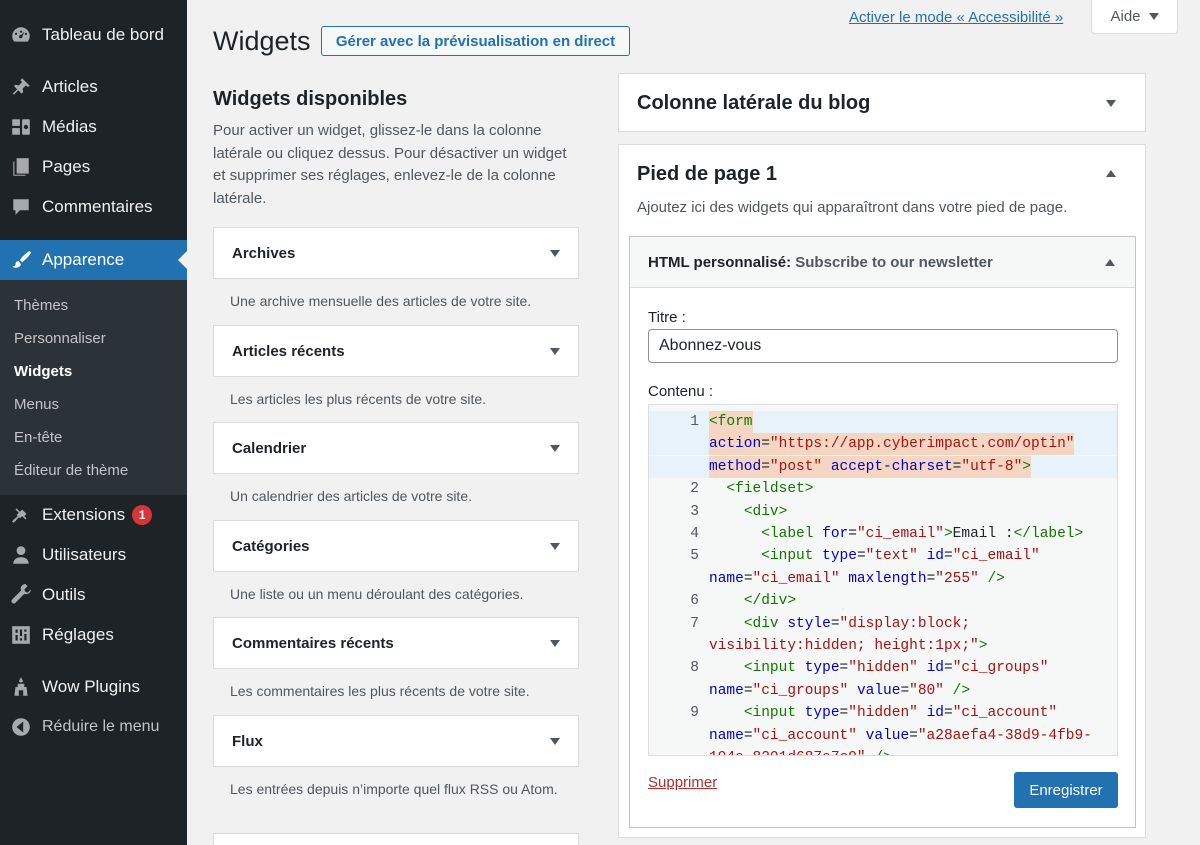  Describe the element at coordinates (396, 253) in the screenshot. I see `widget-archives: Archives` at that location.